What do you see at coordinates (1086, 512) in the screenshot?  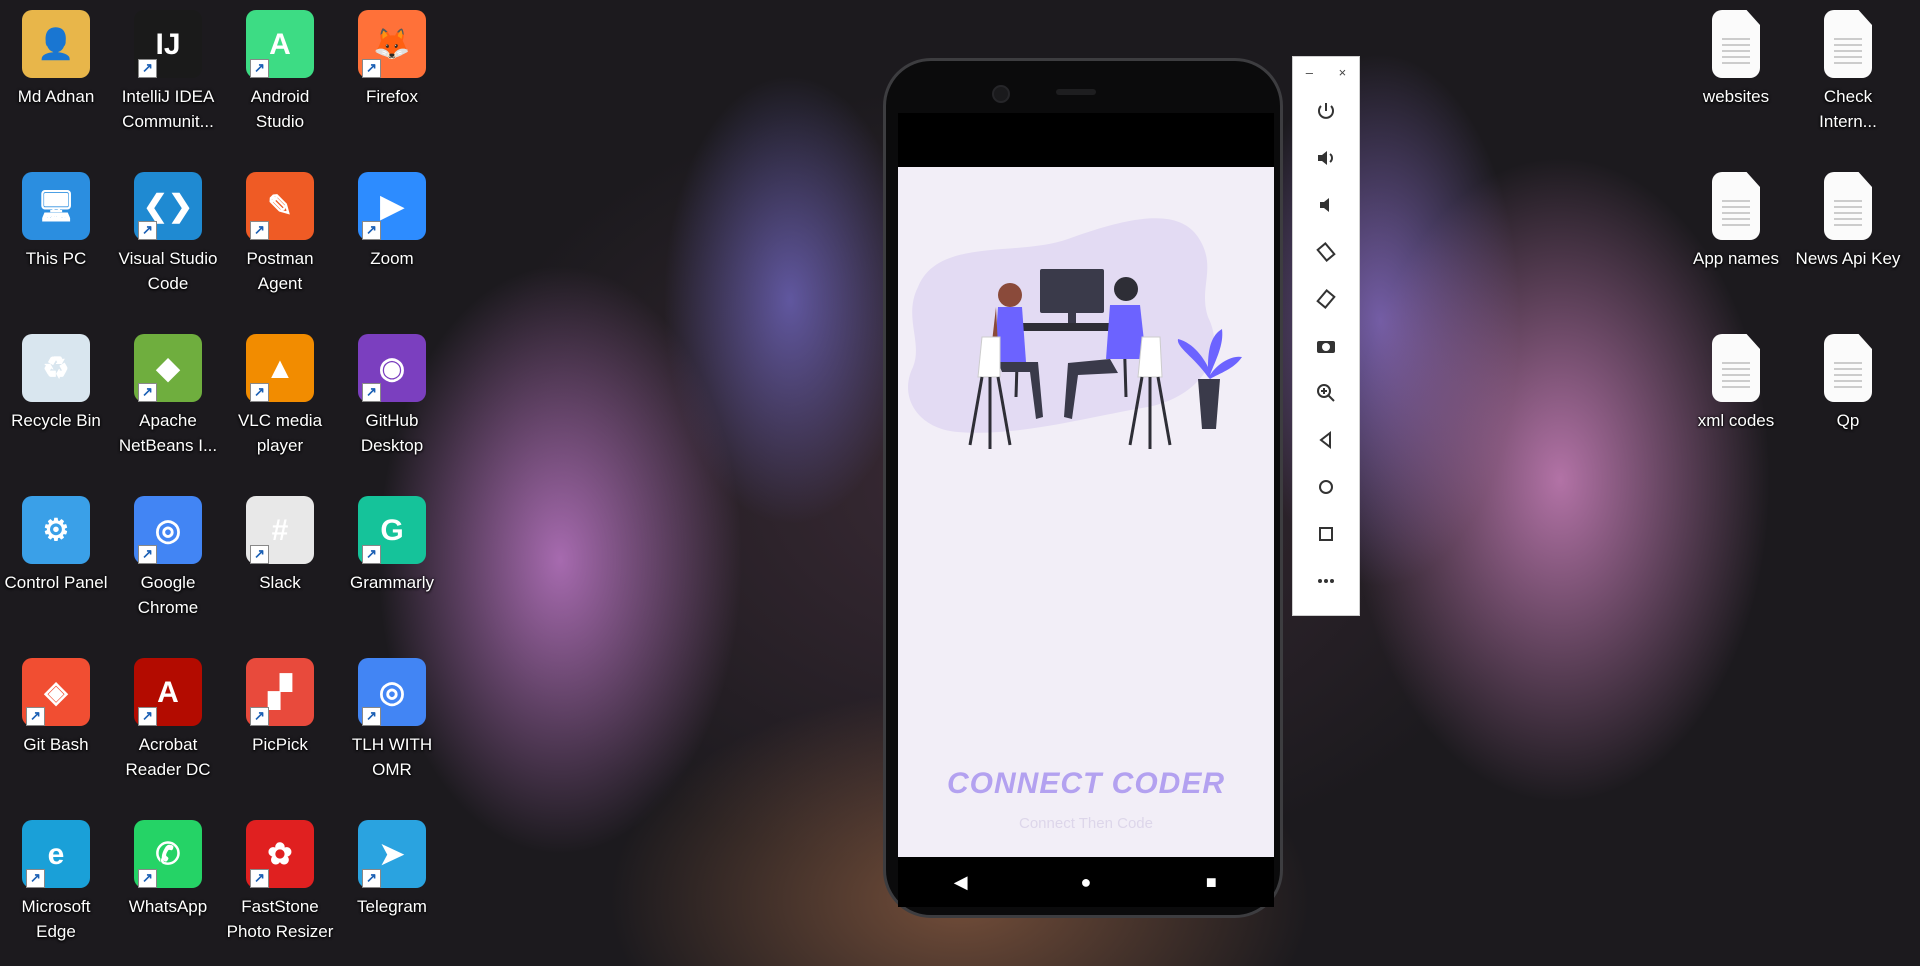 I see `app-screen: CONNECT CODER Connect Then Code` at bounding box center [1086, 512].